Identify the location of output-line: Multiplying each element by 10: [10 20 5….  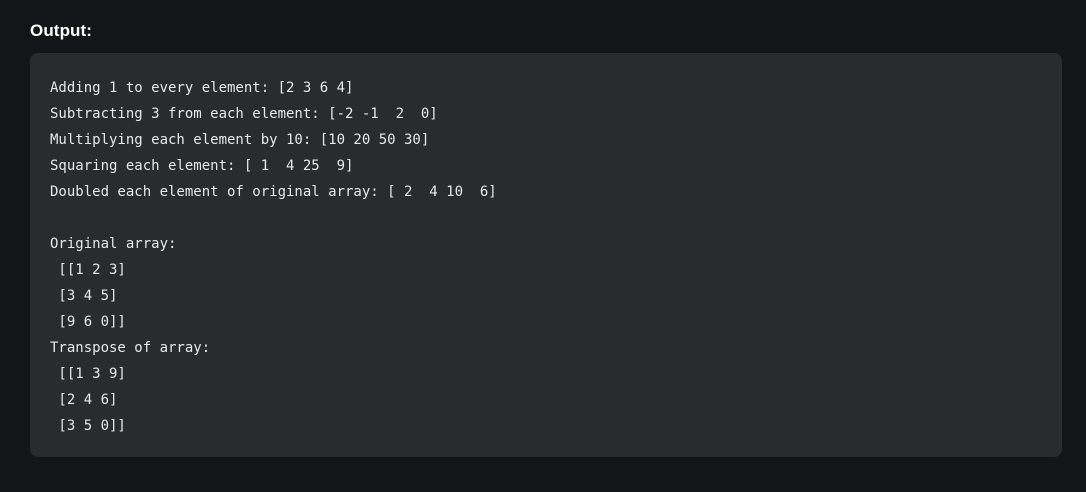
(240, 140).